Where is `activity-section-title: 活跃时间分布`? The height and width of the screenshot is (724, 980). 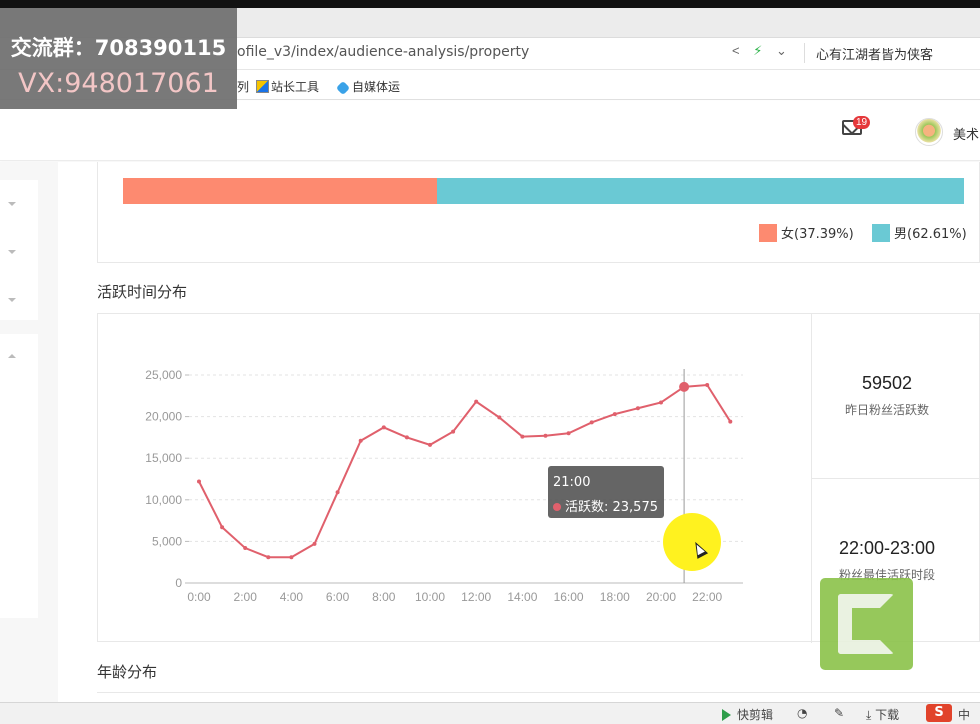
activity-section-title: 活跃时间分布 is located at coordinates (142, 292).